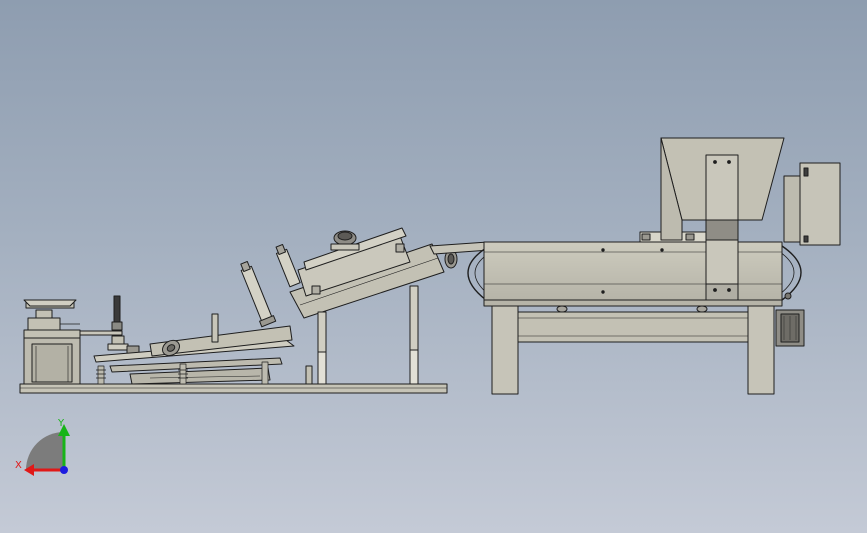 The image size is (867, 533). What do you see at coordinates (270, 285) in the screenshot?
I see `pneumatic-cylinders` at bounding box center [270, 285].